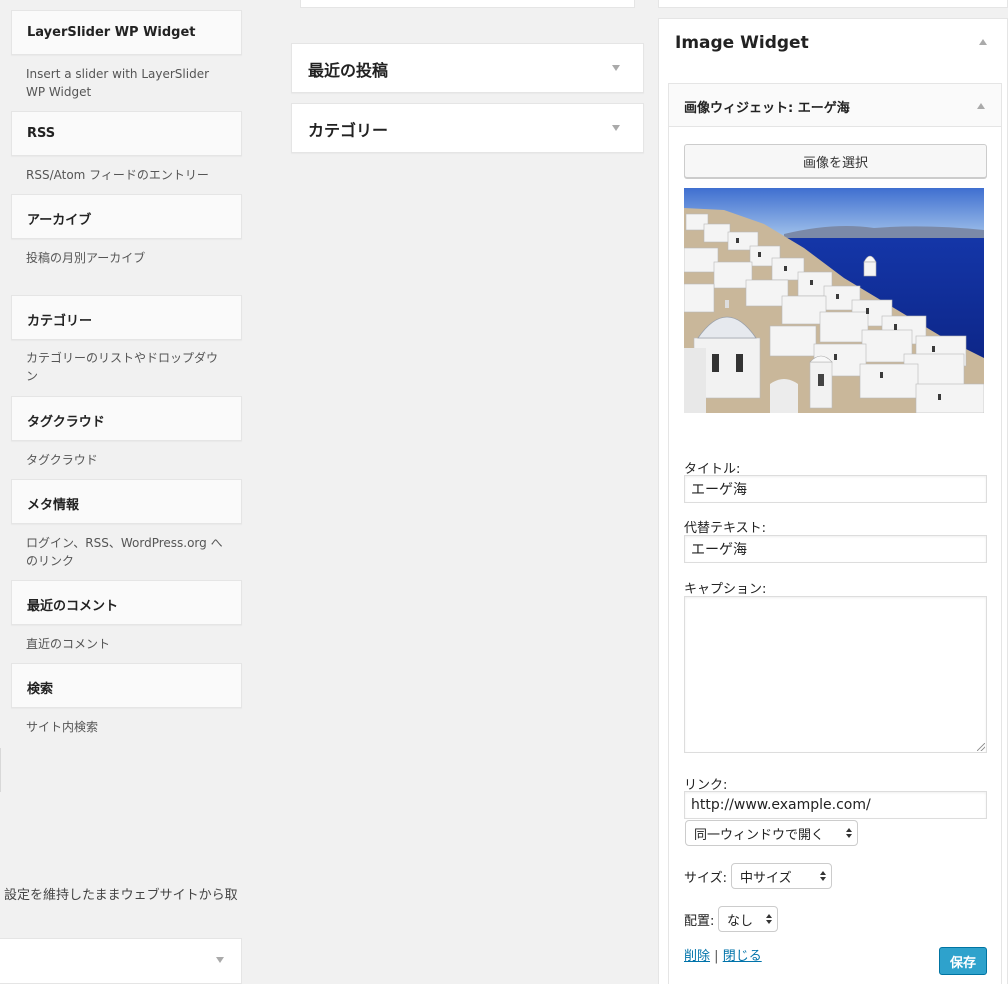  Describe the element at coordinates (86, 258) in the screenshot. I see `widget-description: 投稿の月別アーカイブ` at that location.